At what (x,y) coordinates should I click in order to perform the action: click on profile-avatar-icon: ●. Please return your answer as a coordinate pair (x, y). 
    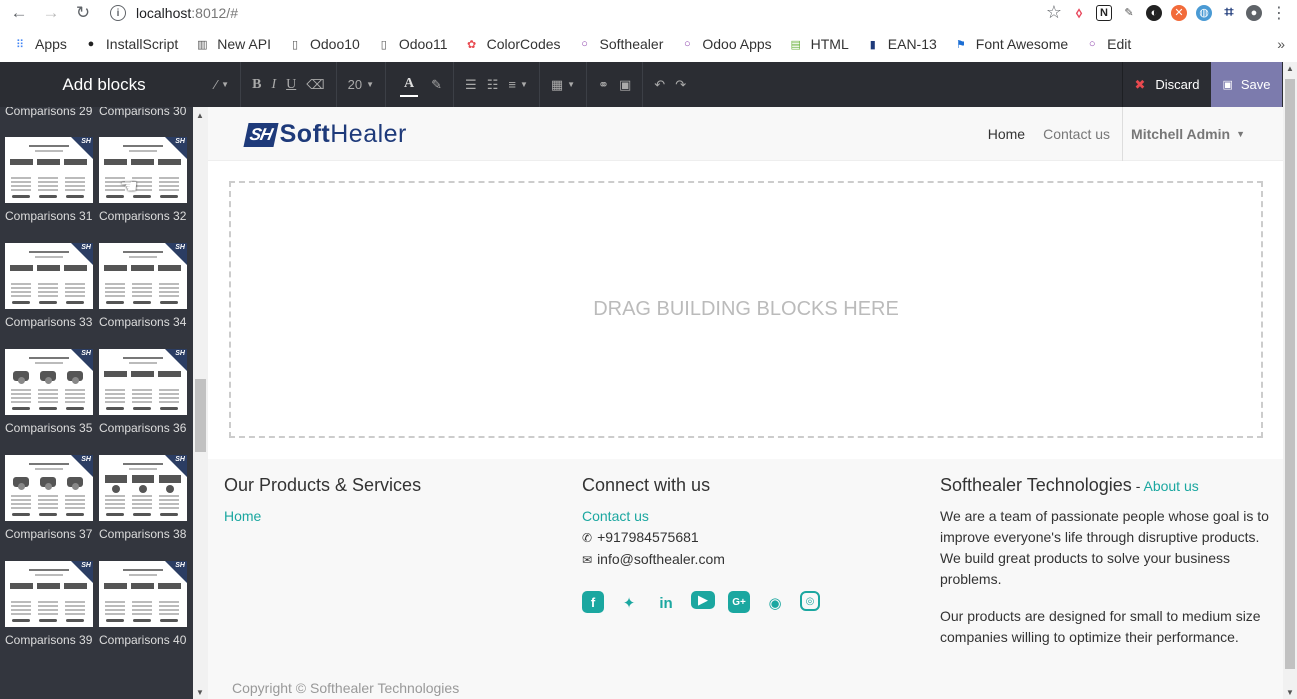
    Looking at the image, I should click on (1254, 12).